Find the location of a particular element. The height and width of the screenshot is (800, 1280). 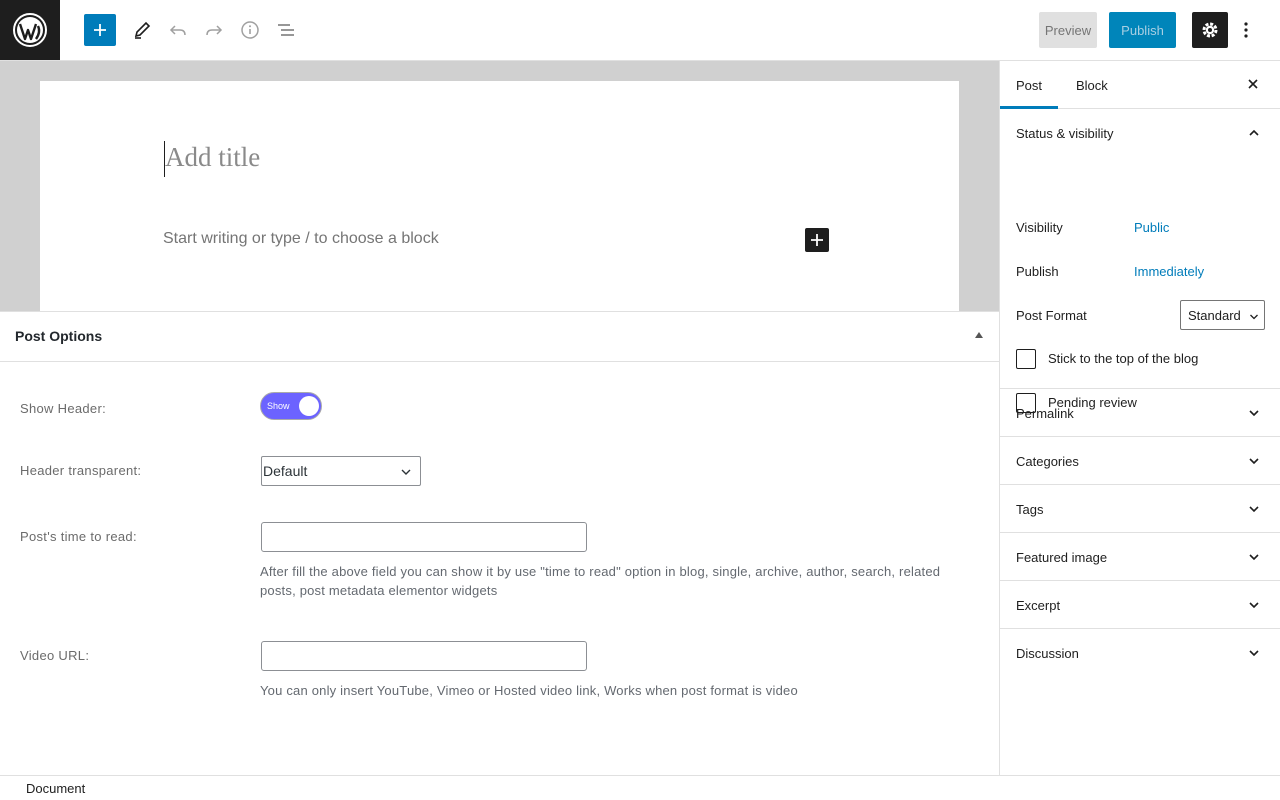

more-options-button is located at coordinates (1246, 30).